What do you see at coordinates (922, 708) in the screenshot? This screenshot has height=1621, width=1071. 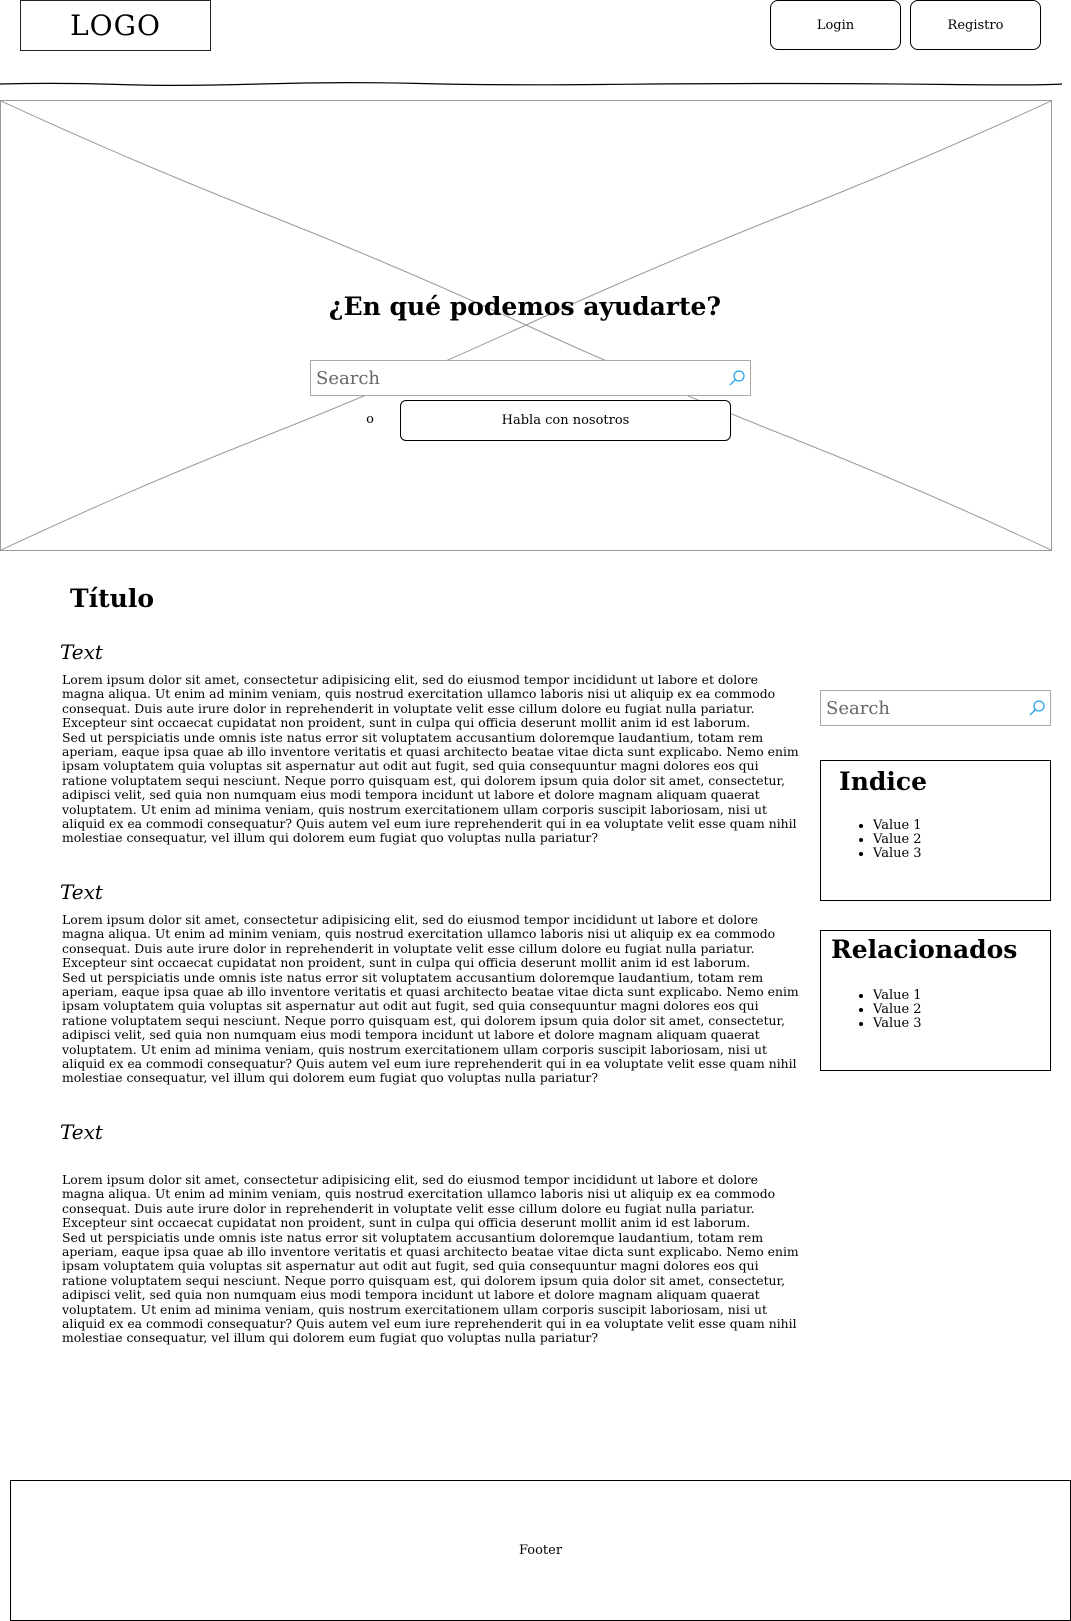 I see `sidebar-search-input` at bounding box center [922, 708].